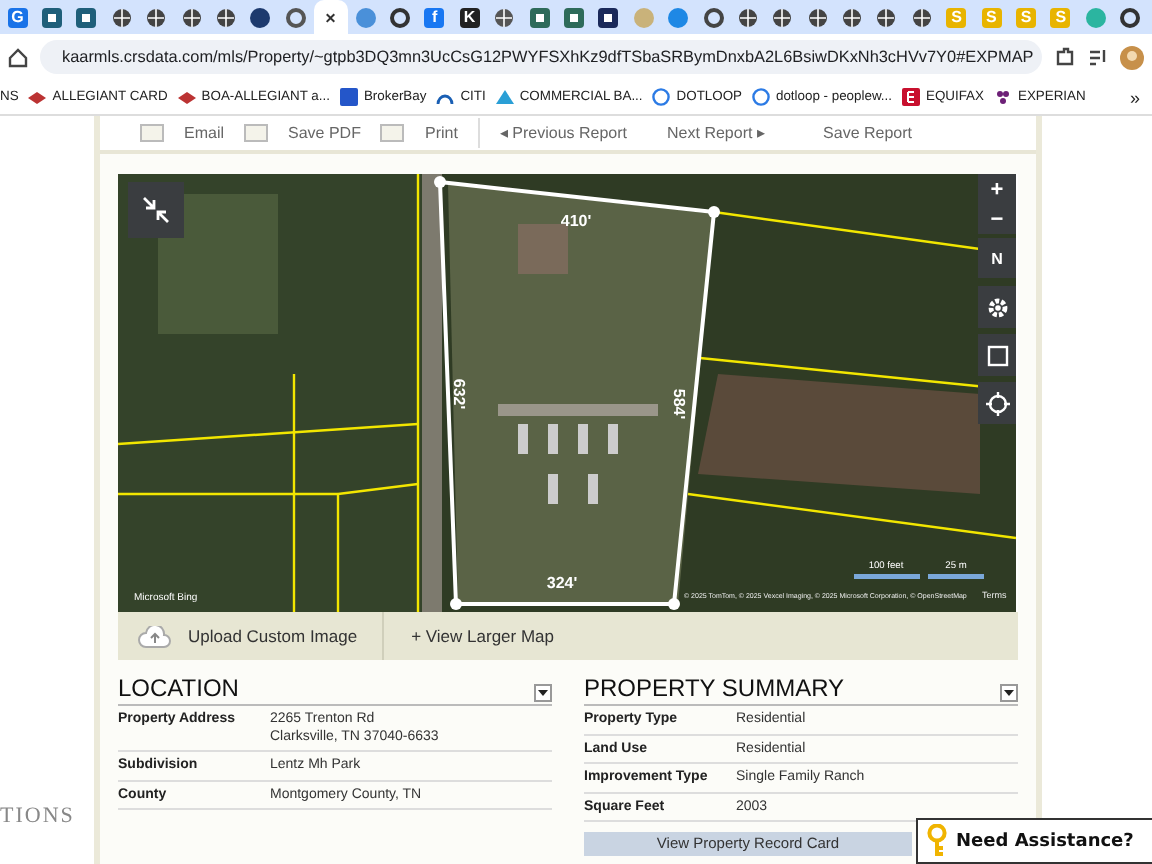 This screenshot has height=864, width=1152. What do you see at coordinates (483, 636) in the screenshot?
I see `view-larger-map-link: + View Larger Map` at bounding box center [483, 636].